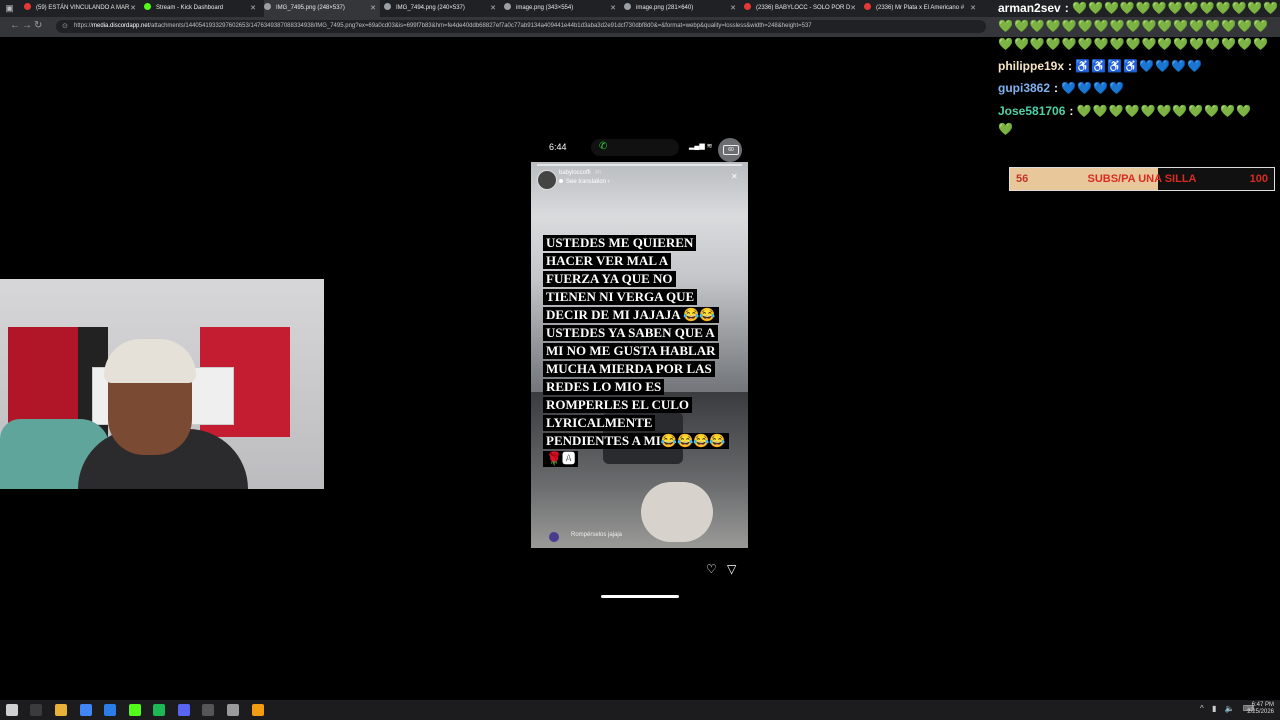  What do you see at coordinates (631, 315) in the screenshot?
I see `caption-line: DECIR DE MI JAJAJA 😂😂` at bounding box center [631, 315].